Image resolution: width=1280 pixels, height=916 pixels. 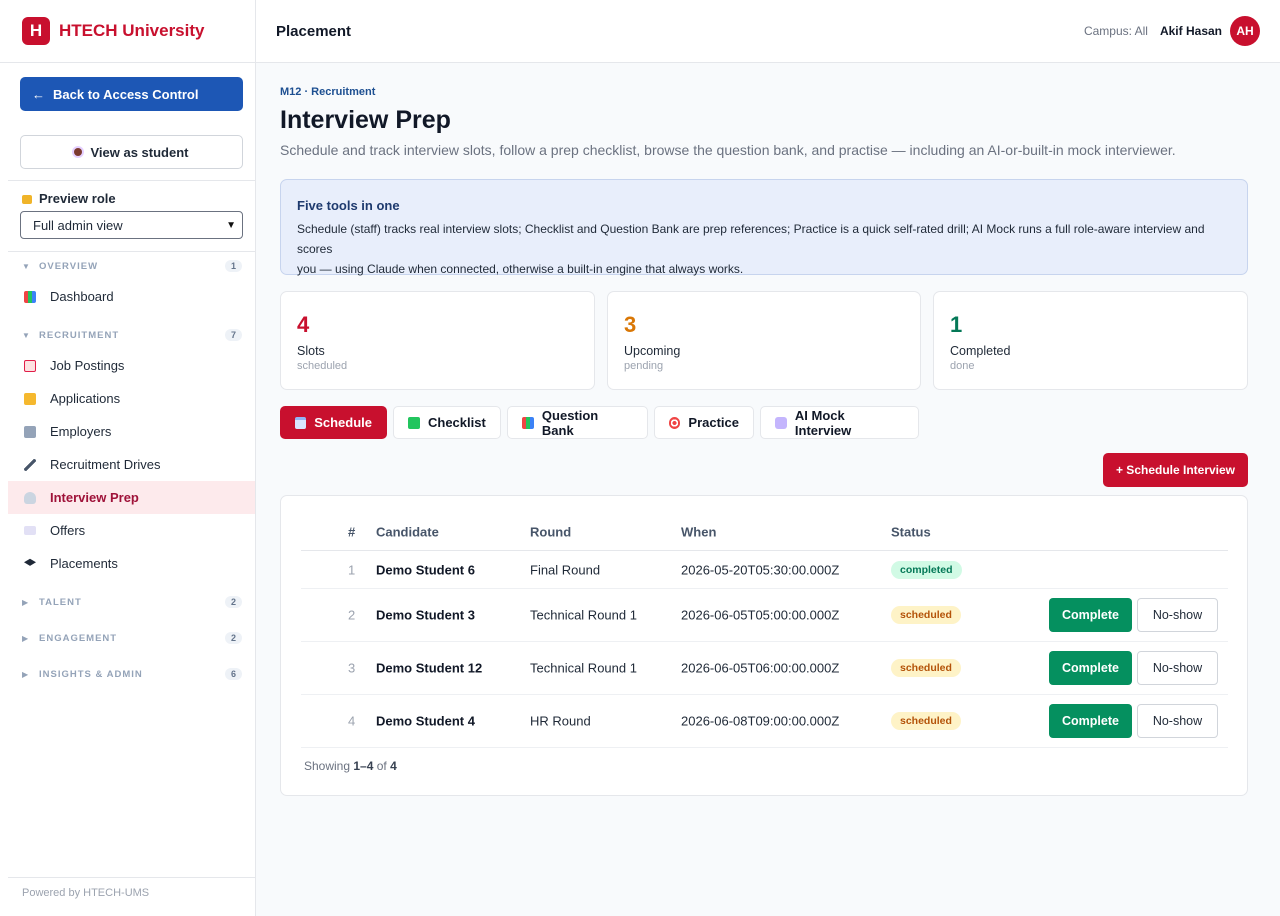 I want to click on row-round: Final Round, so click(x=565, y=569).